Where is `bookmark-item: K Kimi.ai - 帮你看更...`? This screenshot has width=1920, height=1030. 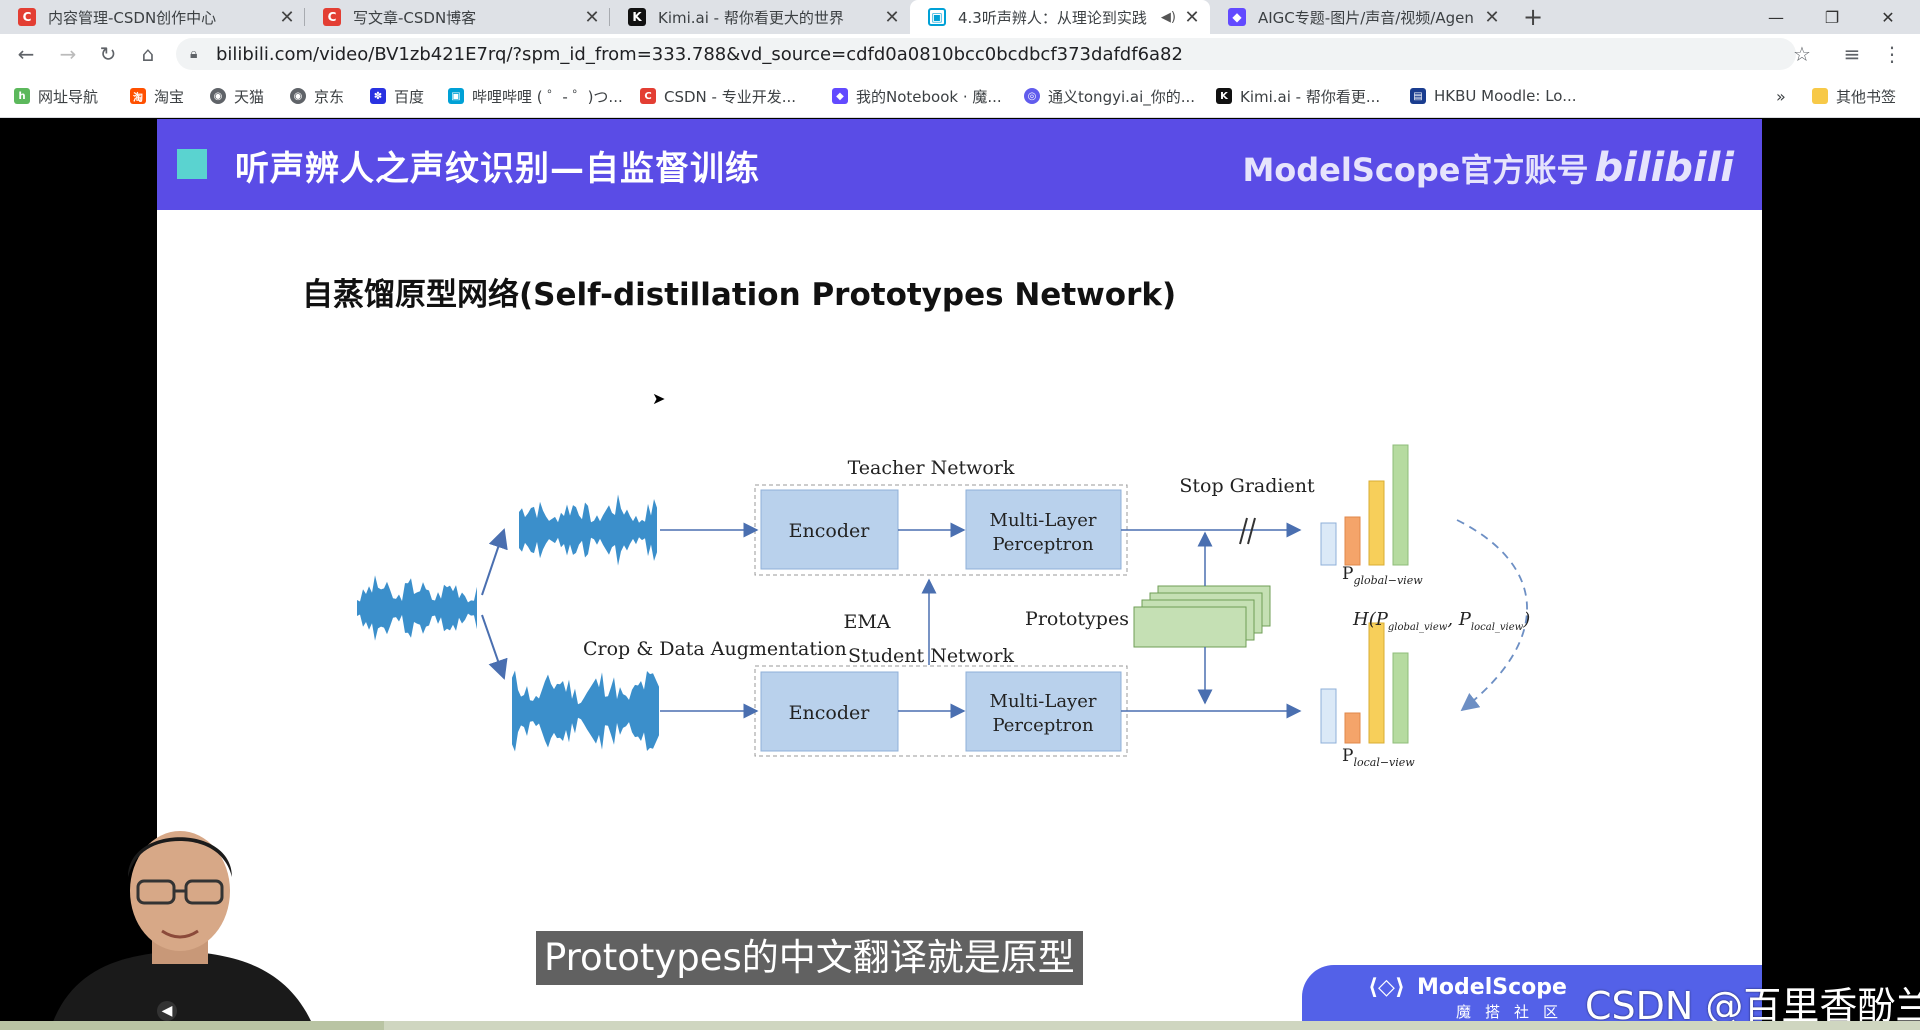 bookmark-item: K Kimi.ai - 帮你看更... is located at coordinates (1298, 96).